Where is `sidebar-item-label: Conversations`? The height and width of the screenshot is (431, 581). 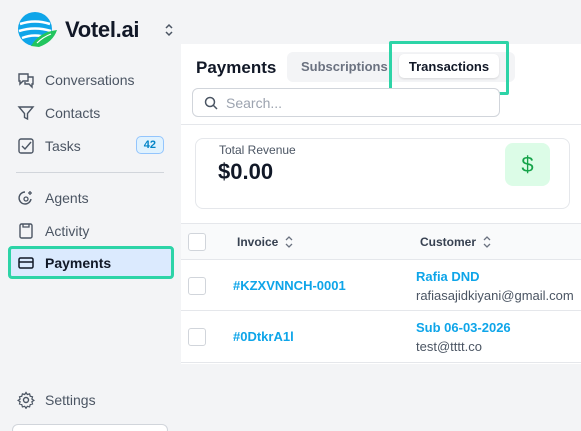 sidebar-item-label: Conversations is located at coordinates (90, 80).